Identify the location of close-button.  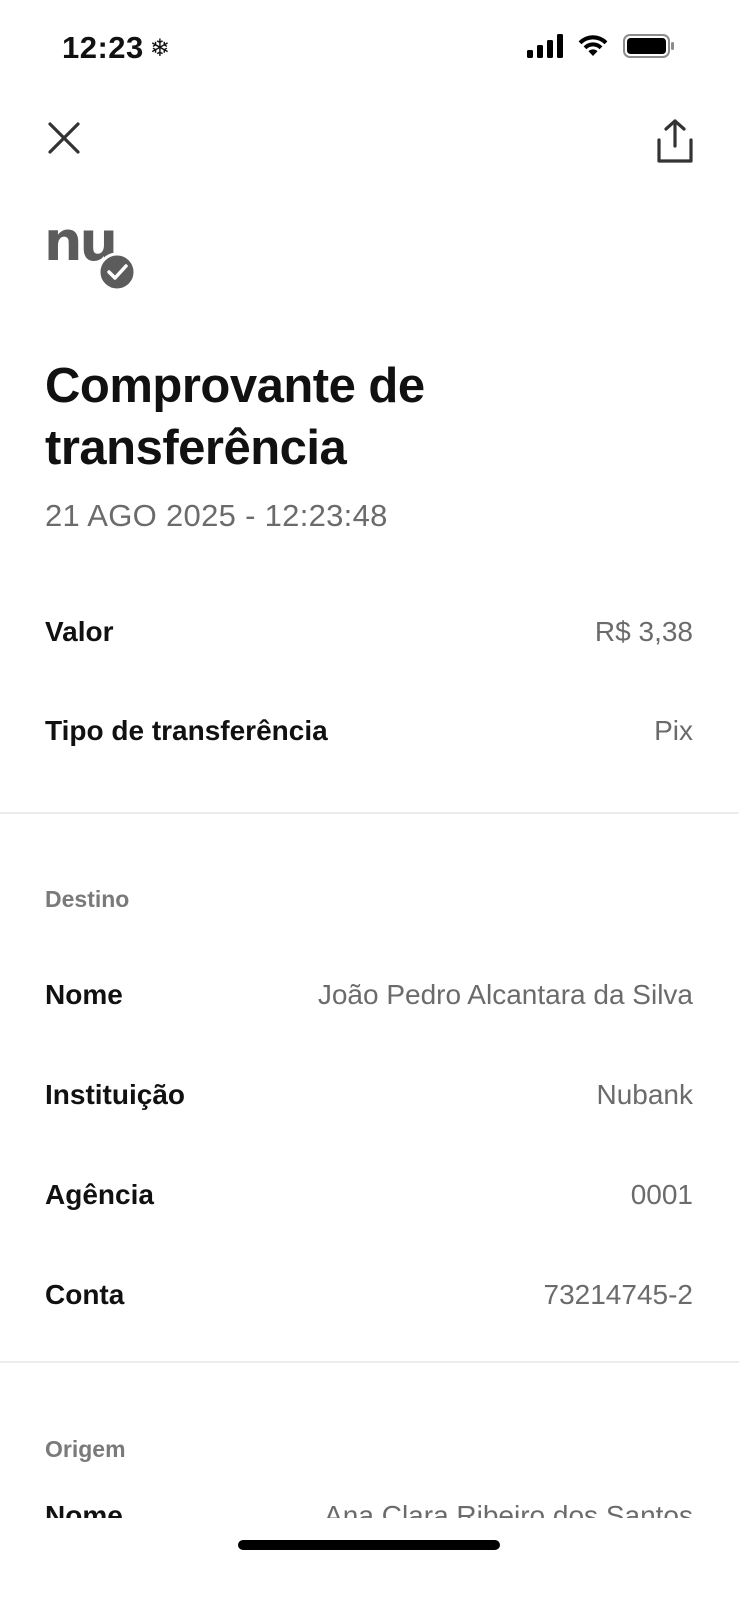
(64, 138).